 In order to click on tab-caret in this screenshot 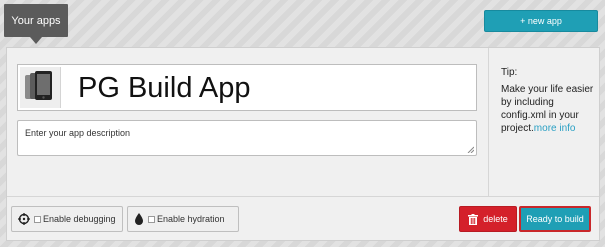, I will do `click(36, 40)`.